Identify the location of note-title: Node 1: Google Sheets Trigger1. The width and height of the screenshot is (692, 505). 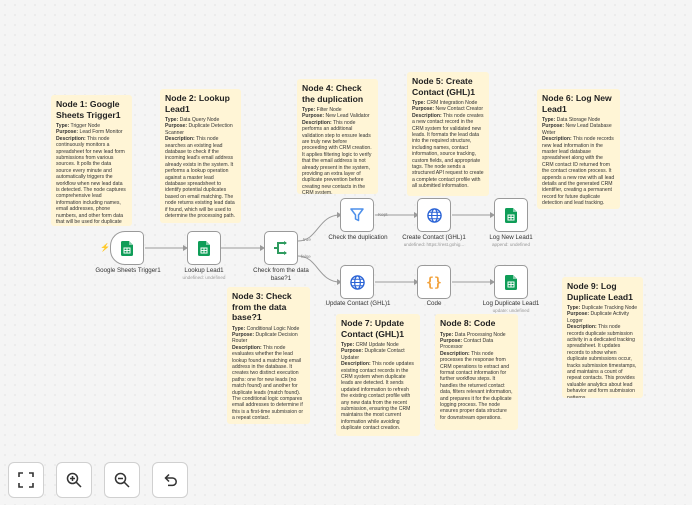
(88, 109).